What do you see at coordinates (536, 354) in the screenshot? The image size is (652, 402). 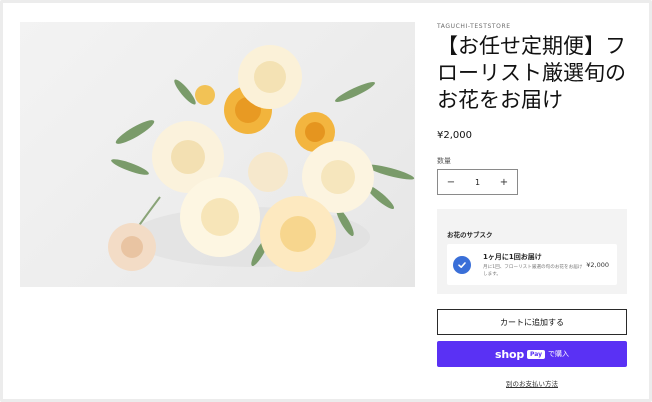 I see `shop-pay-chip: Pay` at bounding box center [536, 354].